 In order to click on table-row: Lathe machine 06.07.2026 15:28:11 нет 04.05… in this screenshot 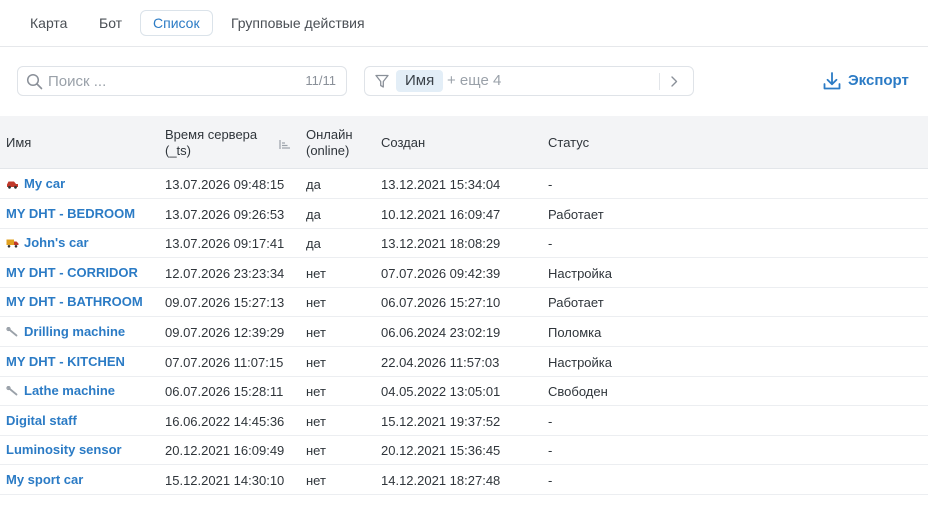, I will do `click(464, 391)`.